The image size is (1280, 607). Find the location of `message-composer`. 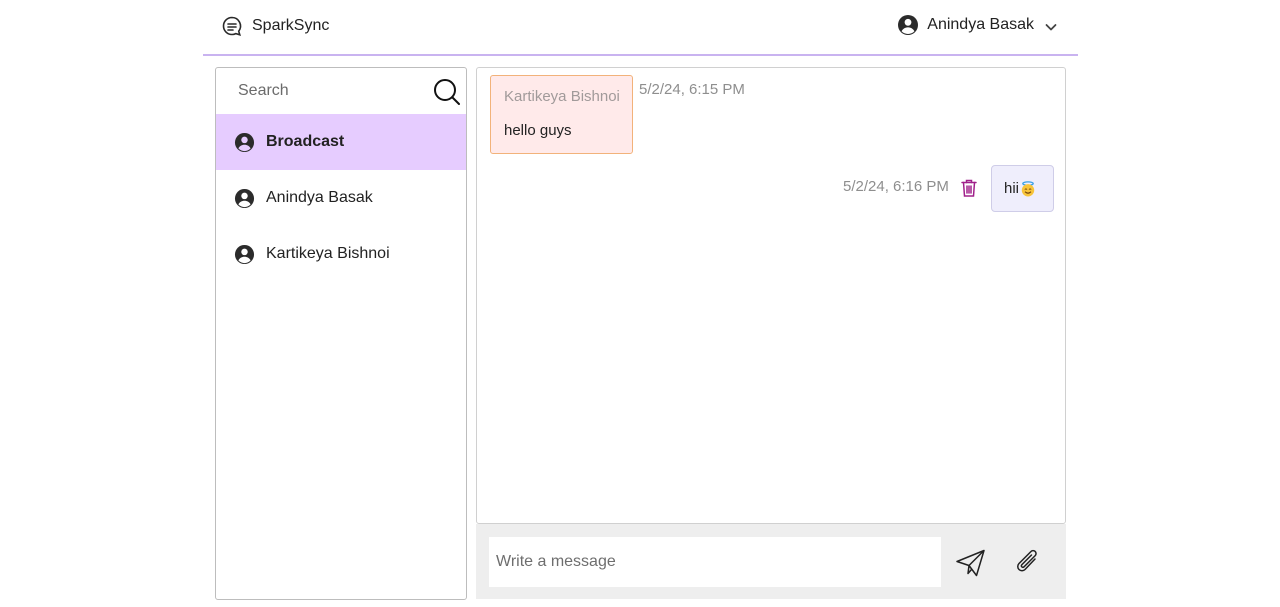

message-composer is located at coordinates (771, 561).